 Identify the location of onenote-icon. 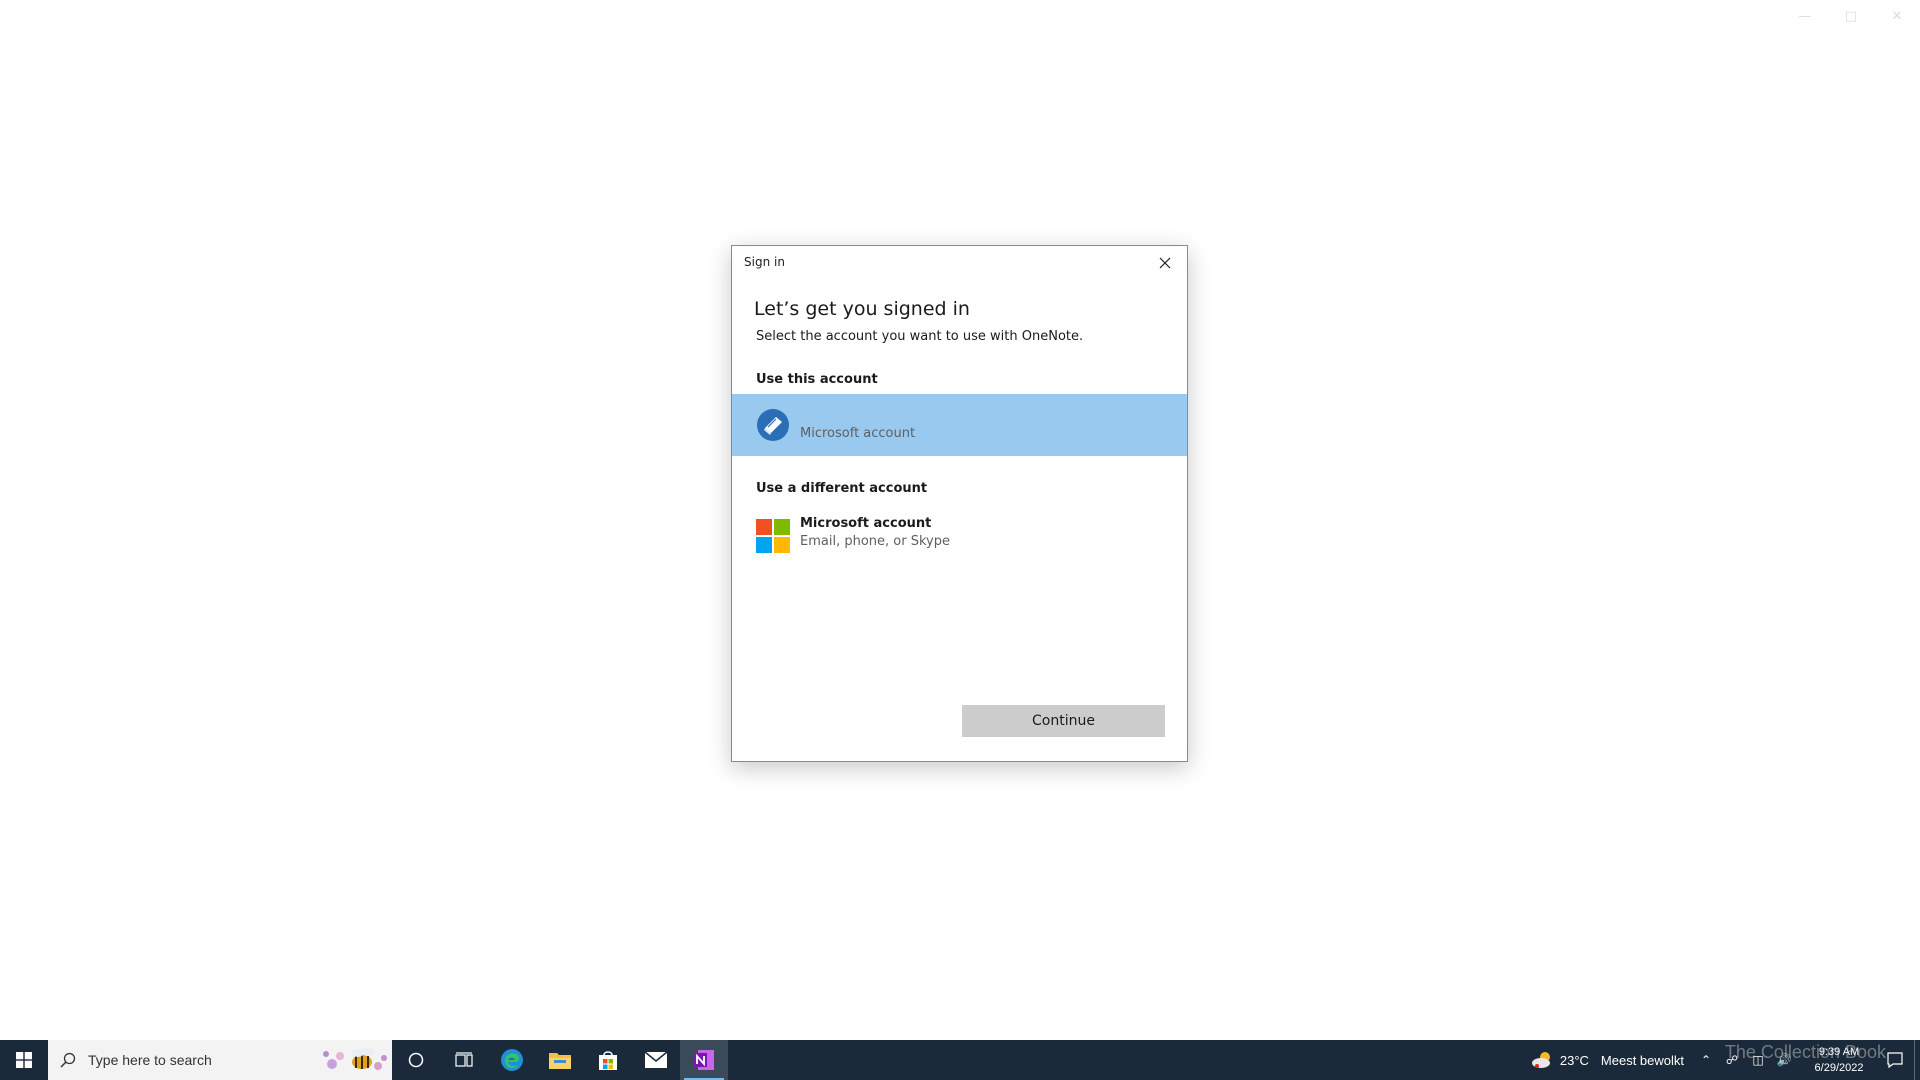
(704, 1060).